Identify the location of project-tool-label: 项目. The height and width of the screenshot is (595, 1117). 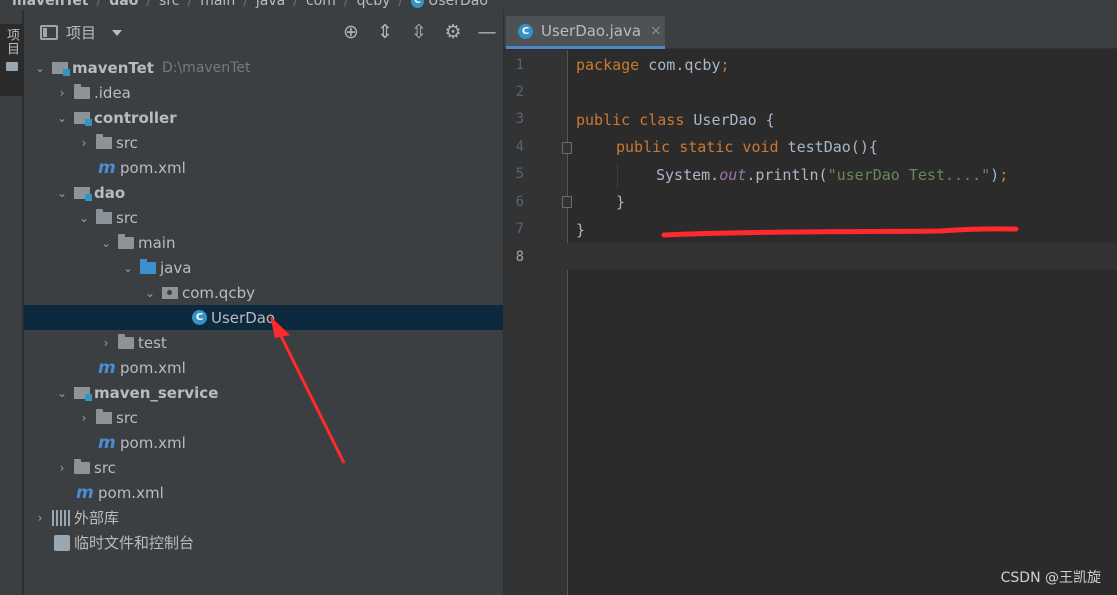
(11, 42).